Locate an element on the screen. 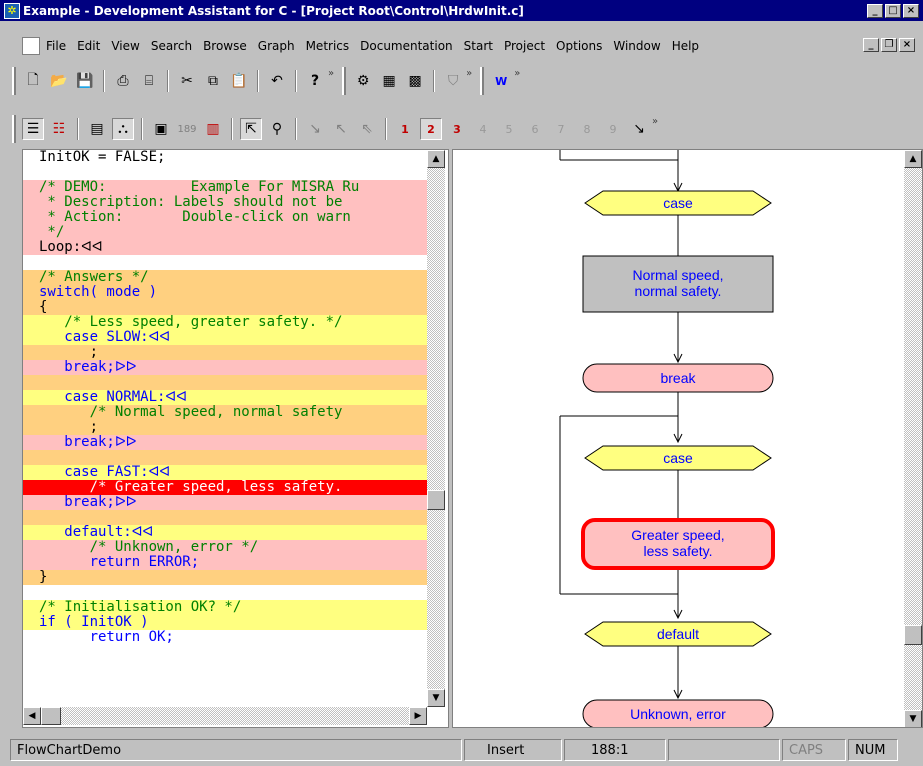  split-view-icon: ▤ is located at coordinates (97, 129).